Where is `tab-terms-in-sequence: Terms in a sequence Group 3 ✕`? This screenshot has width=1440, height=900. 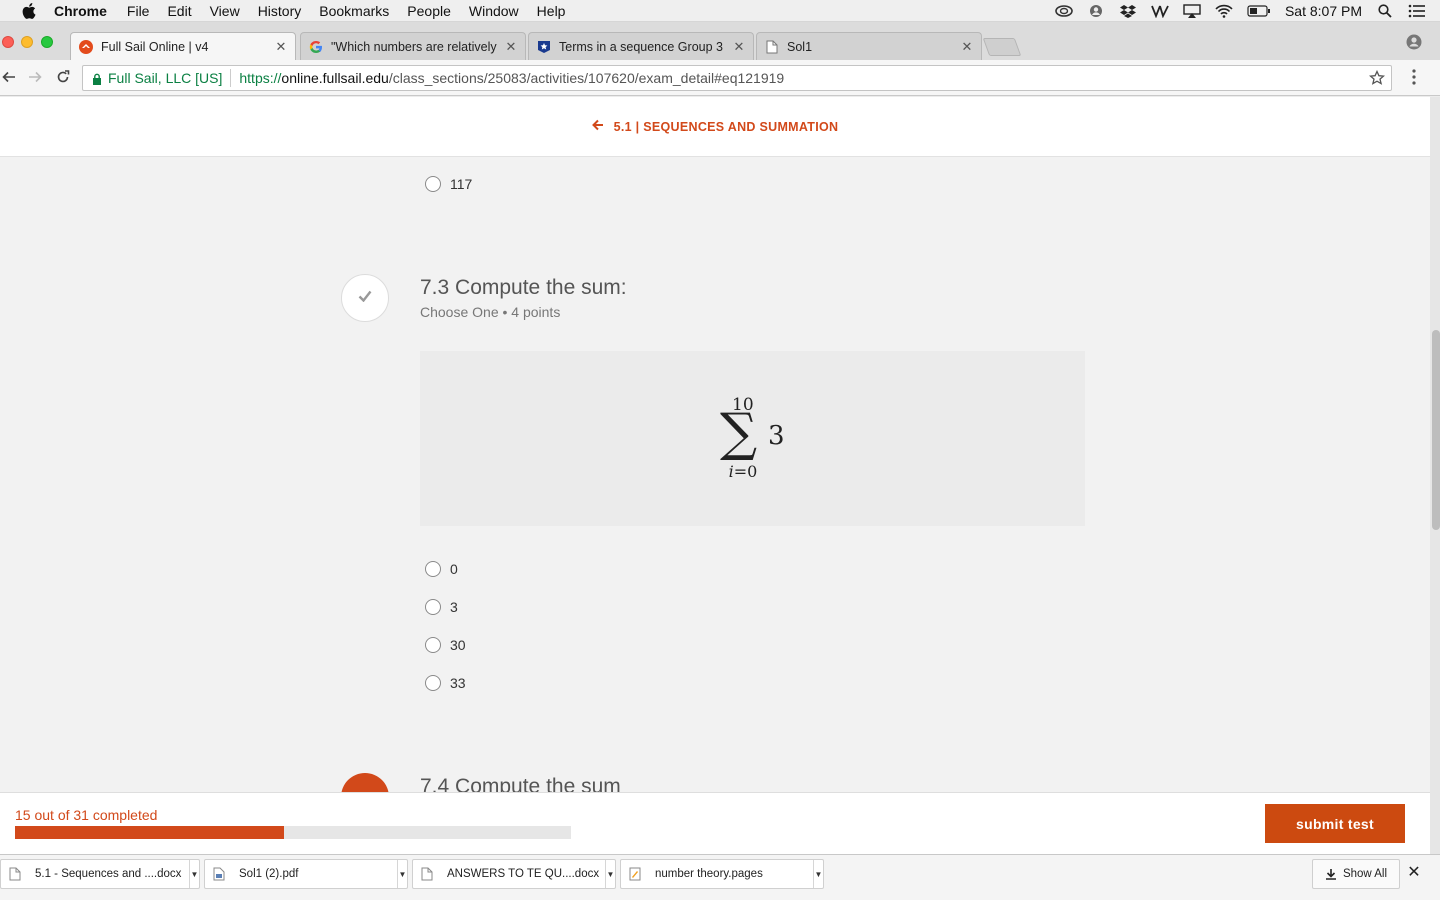 tab-terms-in-sequence: Terms in a sequence Group 3 ✕ is located at coordinates (641, 46).